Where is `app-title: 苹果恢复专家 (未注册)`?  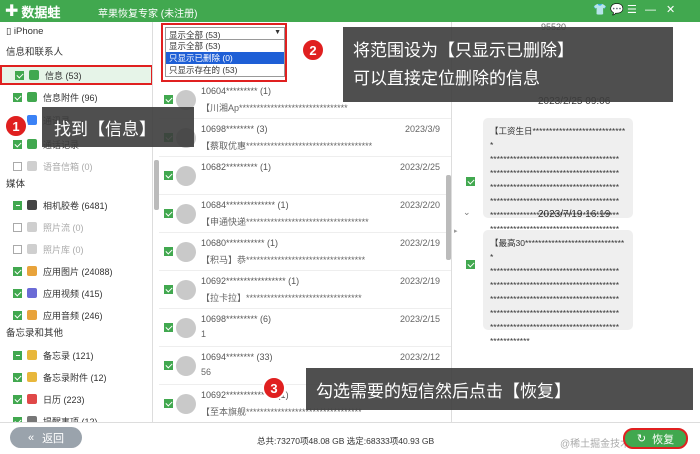
app-title: 苹果恢复专家 (未注册) is located at coordinates (148, 14).